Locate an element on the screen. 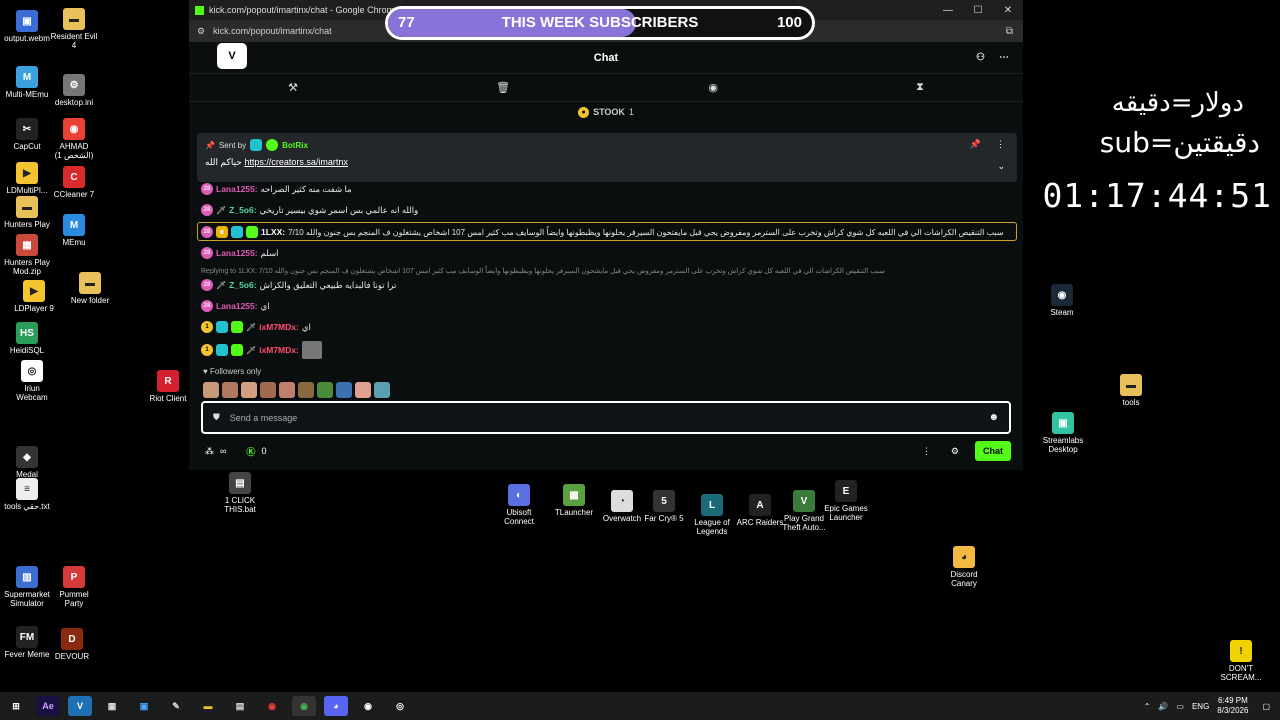 Image resolution: width=1280 pixels, height=720 pixels. obs-icon: ◎ is located at coordinates (400, 706).